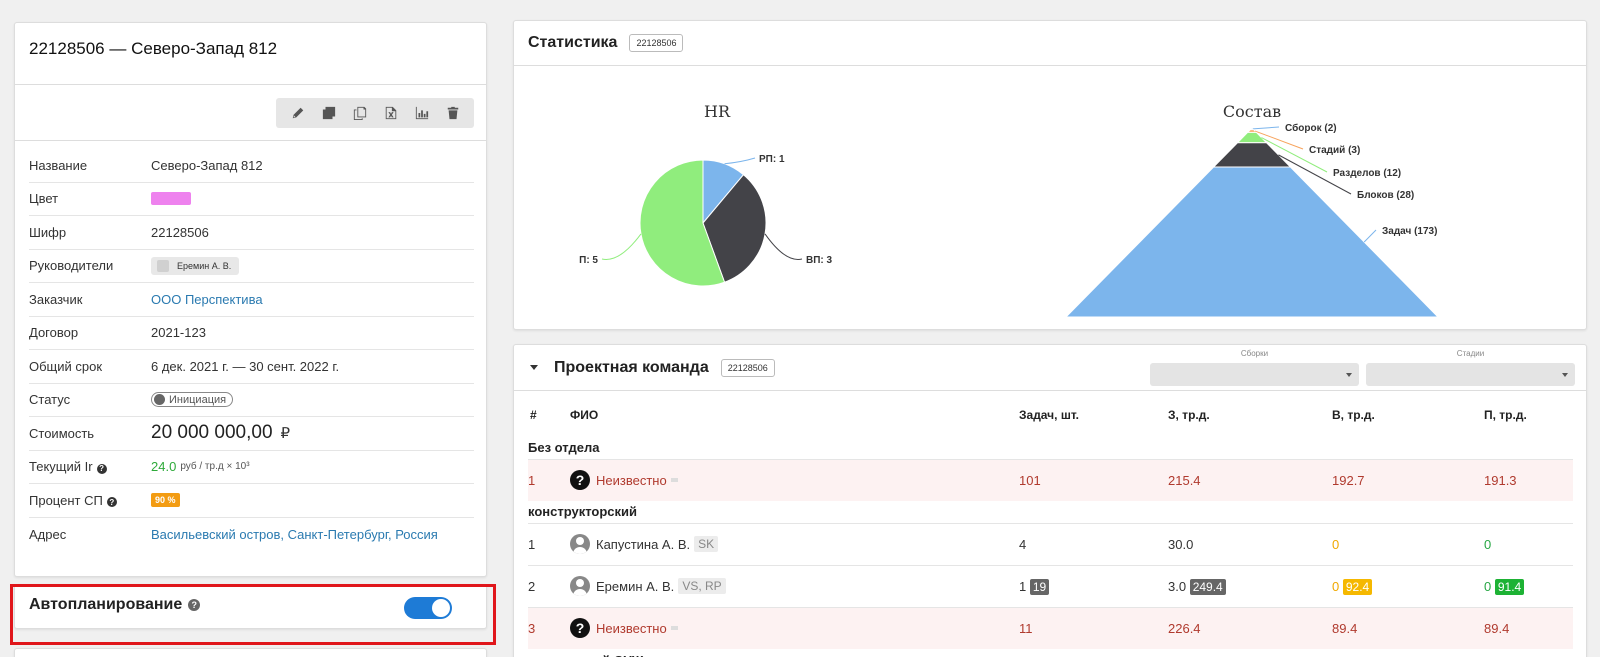  I want to click on pyramid-data-label: Стадий (3), so click(1334, 150).